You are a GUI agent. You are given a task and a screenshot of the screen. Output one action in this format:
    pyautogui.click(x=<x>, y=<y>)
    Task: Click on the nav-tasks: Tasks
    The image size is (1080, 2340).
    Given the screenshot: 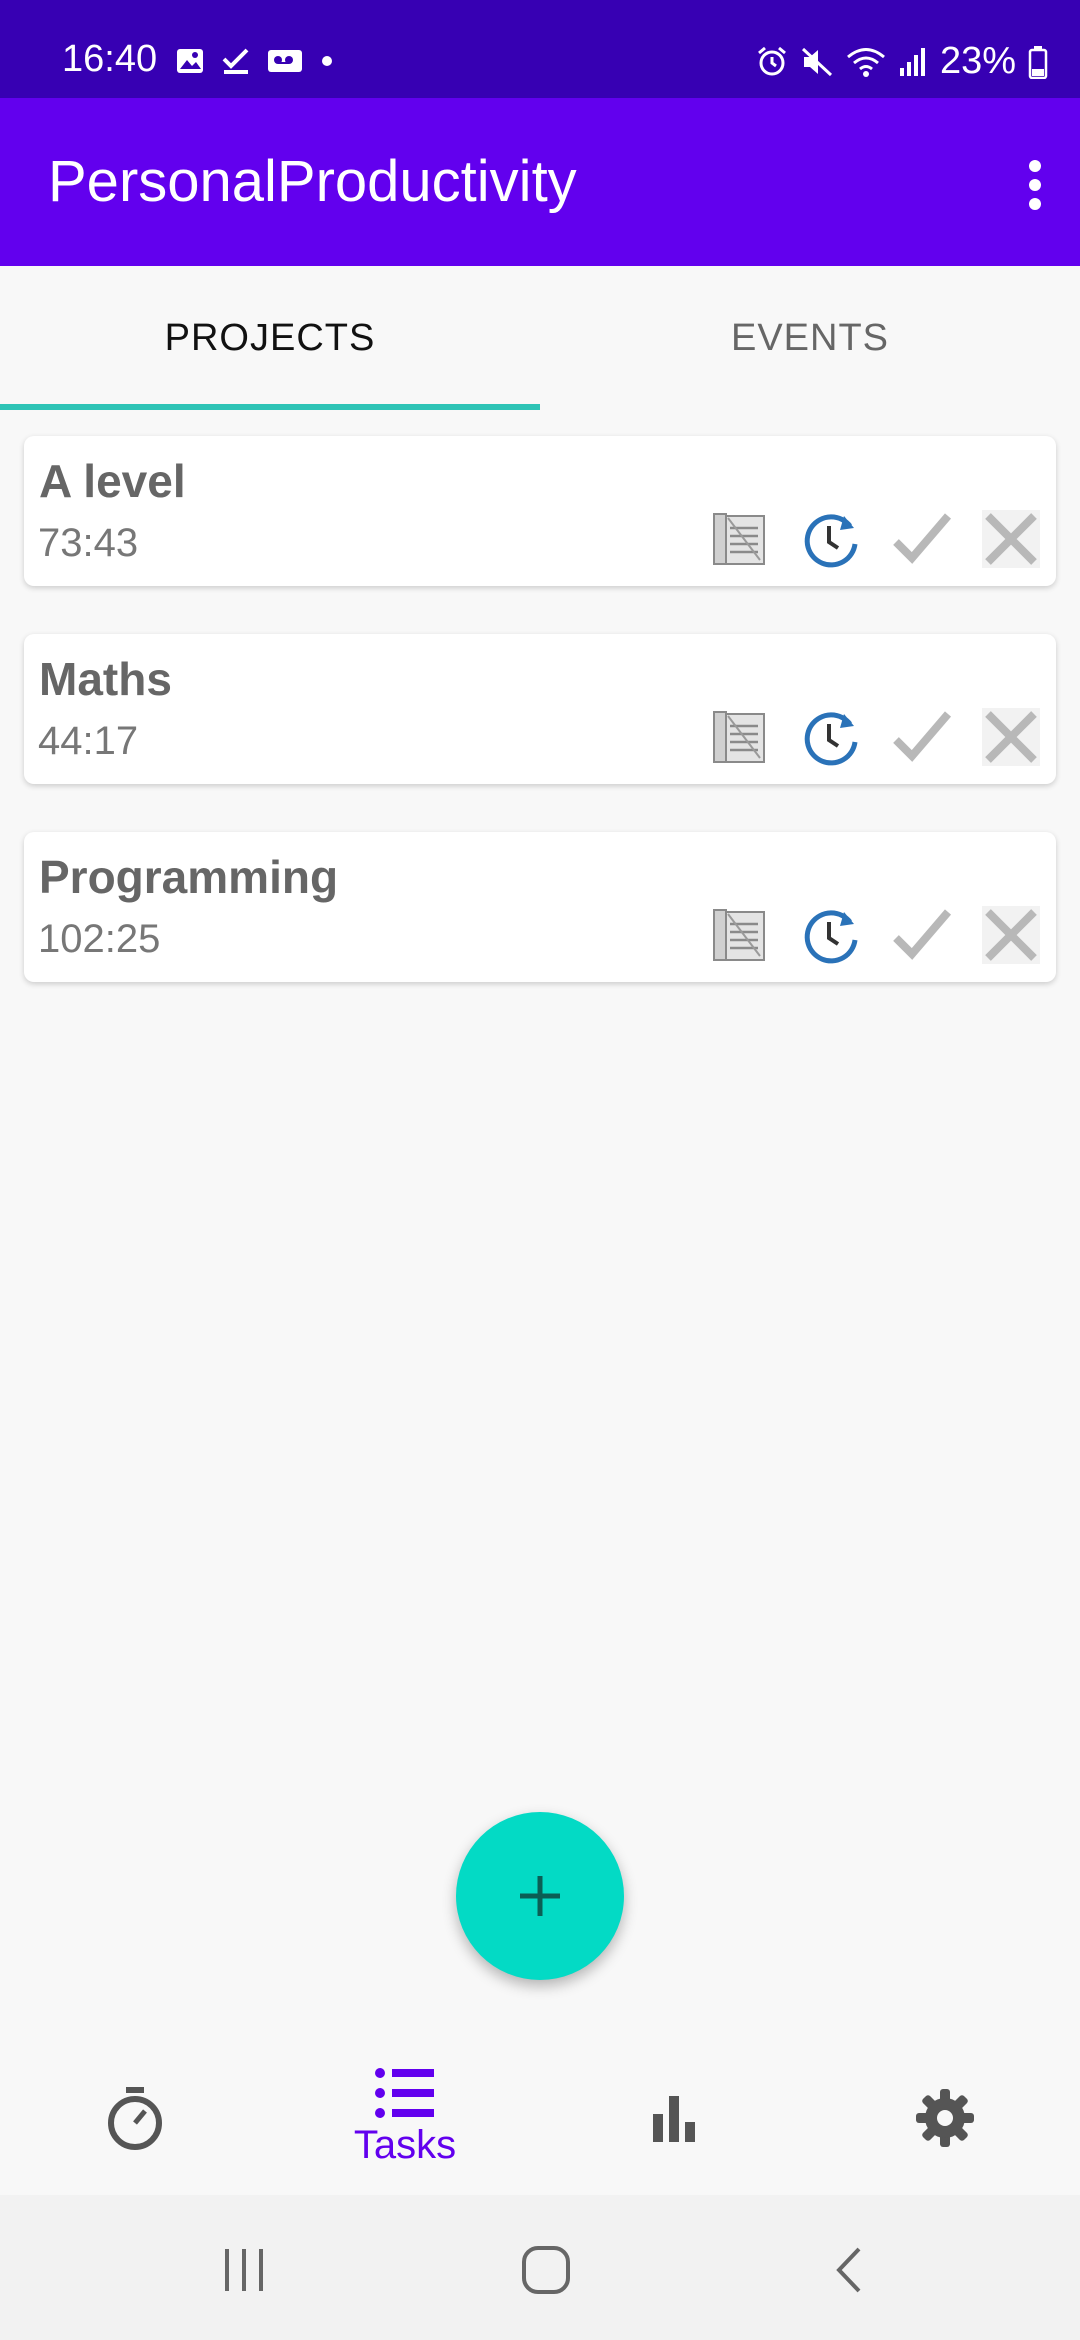 What is the action you would take?
    pyautogui.click(x=405, y=2117)
    